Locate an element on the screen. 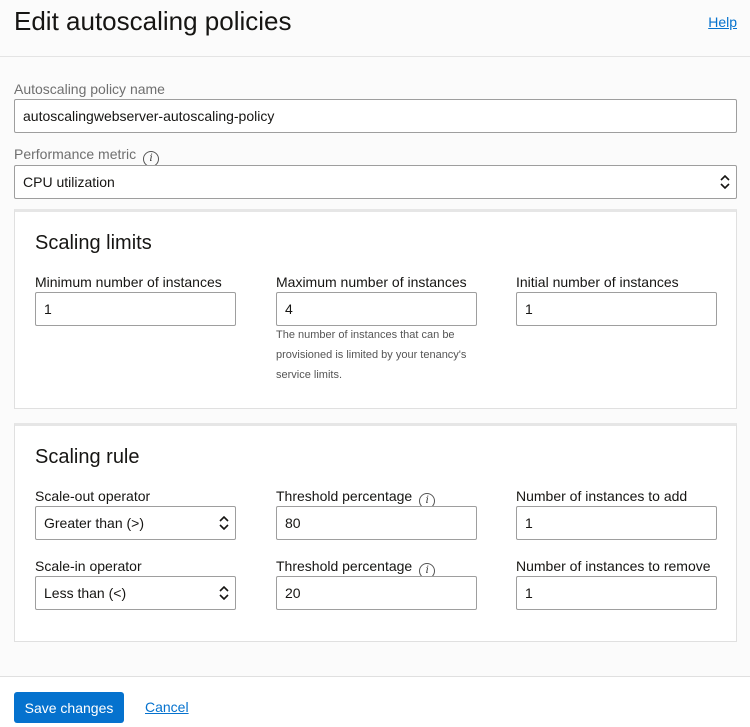 The height and width of the screenshot is (727, 750). scale-out-operator-value: Greater than (>) is located at coordinates (94, 523).